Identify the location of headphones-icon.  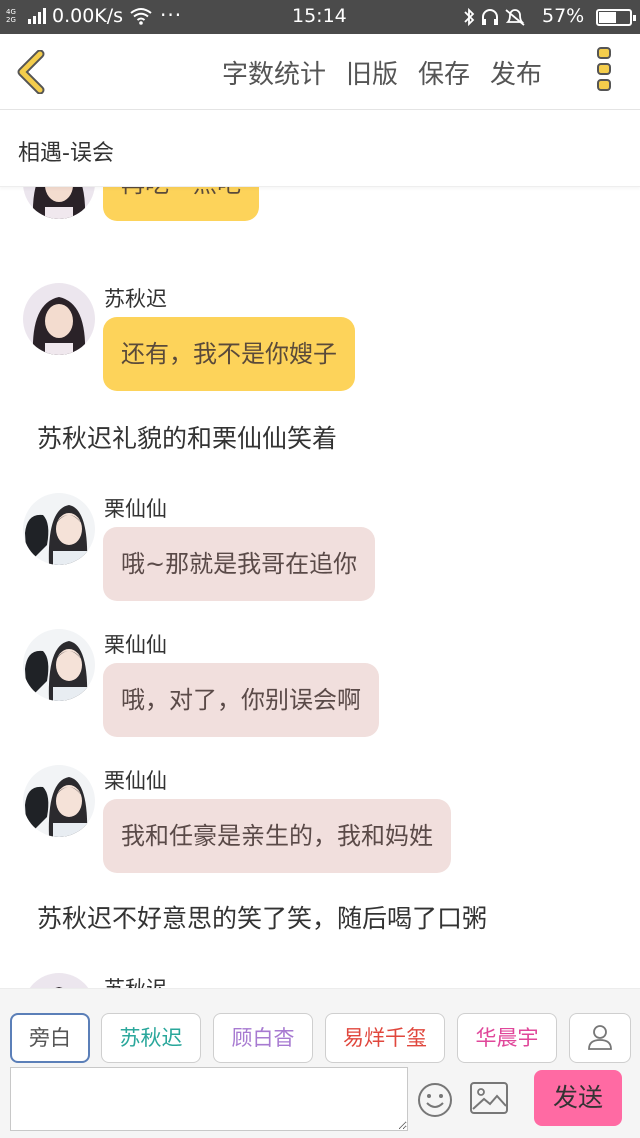
(490, 17).